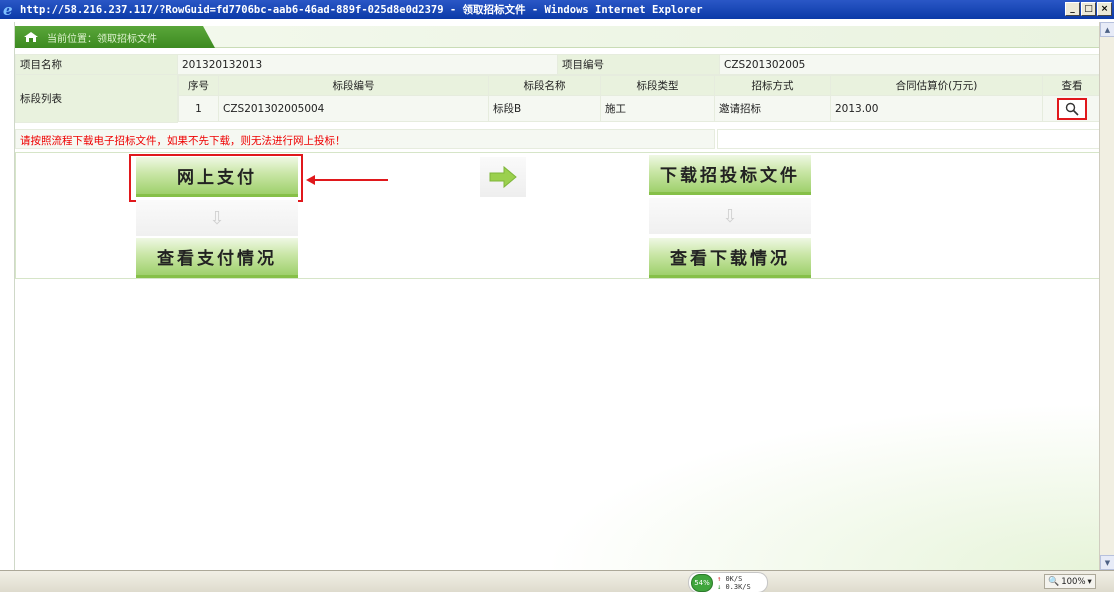 The width and height of the screenshot is (1114, 592). What do you see at coordinates (365, 139) in the screenshot?
I see `download-notice: 请按照流程下载电子招标文件，如果不先下载，则无法进行网上投标！` at bounding box center [365, 139].